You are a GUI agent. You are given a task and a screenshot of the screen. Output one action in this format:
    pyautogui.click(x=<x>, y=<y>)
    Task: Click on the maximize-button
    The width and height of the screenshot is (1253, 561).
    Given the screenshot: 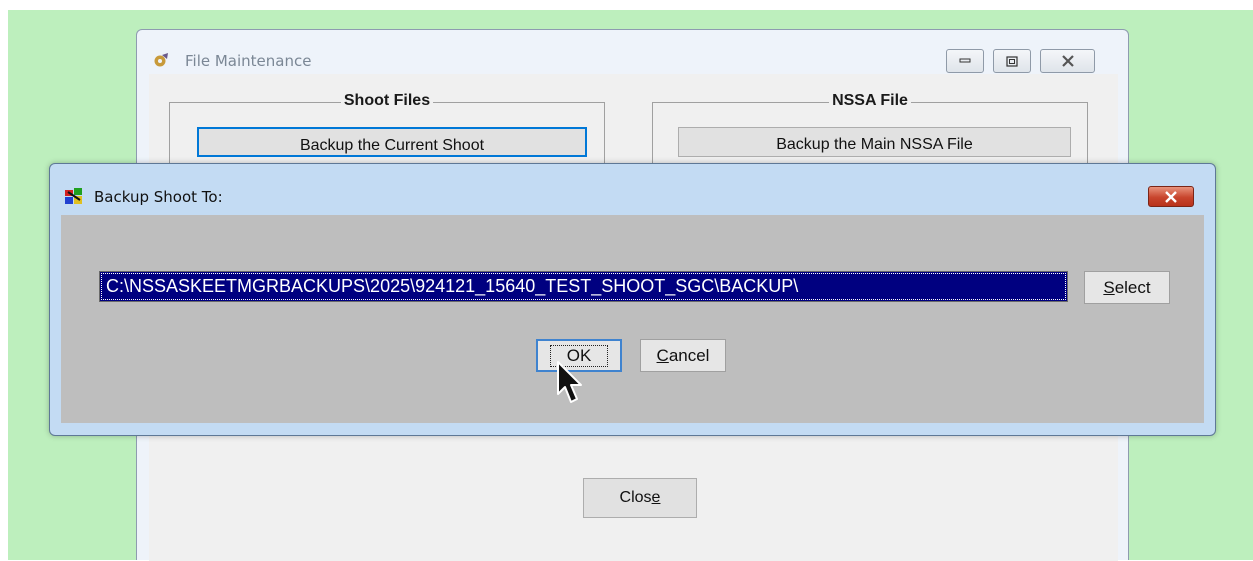 What is the action you would take?
    pyautogui.click(x=1012, y=61)
    